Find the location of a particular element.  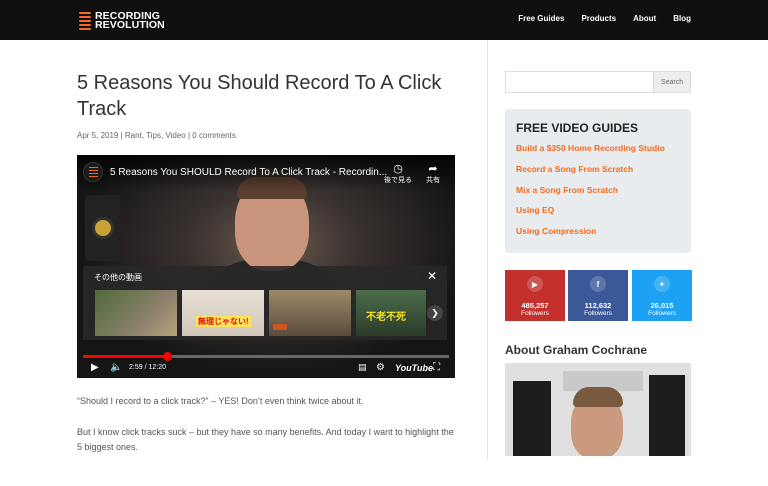

follower-count: 112,632 is located at coordinates (598, 305).